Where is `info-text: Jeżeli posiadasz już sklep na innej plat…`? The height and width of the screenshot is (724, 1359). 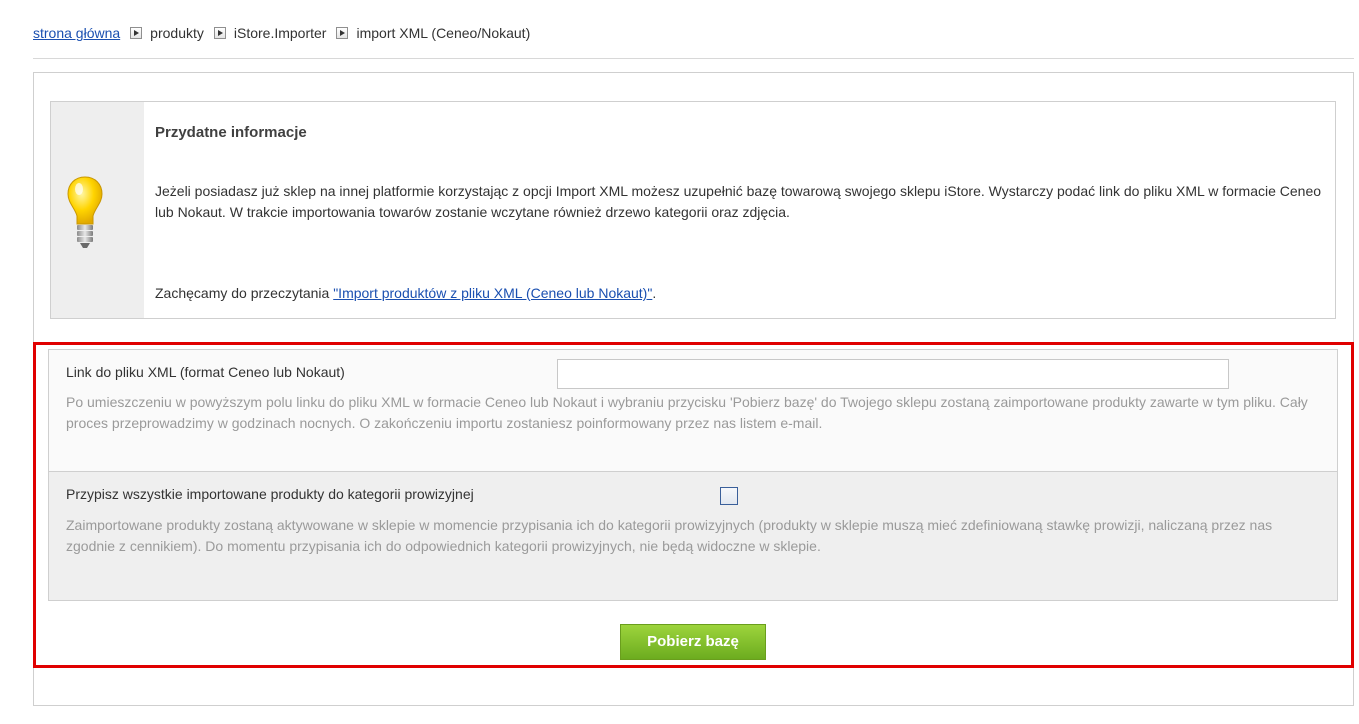
info-text: Jeżeli posiadasz już sklep na innej plat… is located at coordinates (738, 201).